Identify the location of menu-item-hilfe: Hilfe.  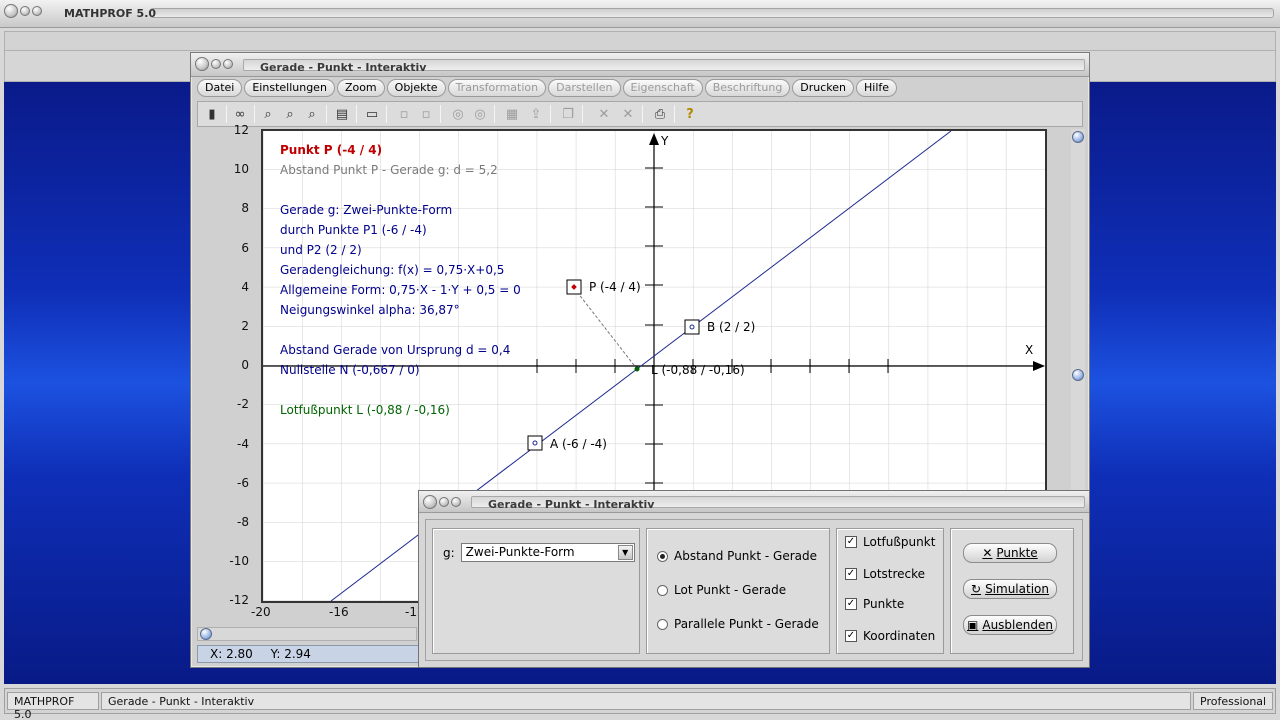
(877, 88).